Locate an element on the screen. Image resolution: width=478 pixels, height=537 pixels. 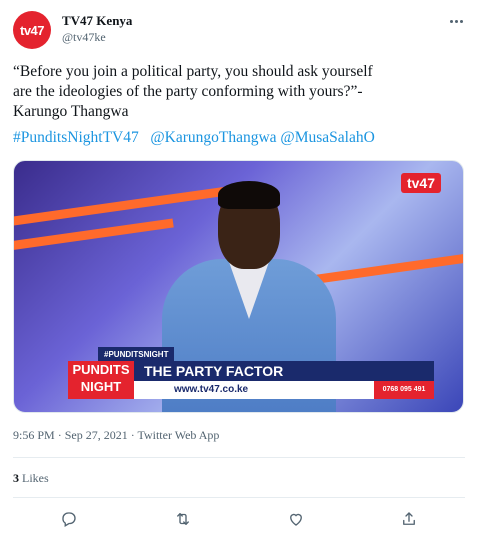
likes-number: 3 is located at coordinates (16, 478).